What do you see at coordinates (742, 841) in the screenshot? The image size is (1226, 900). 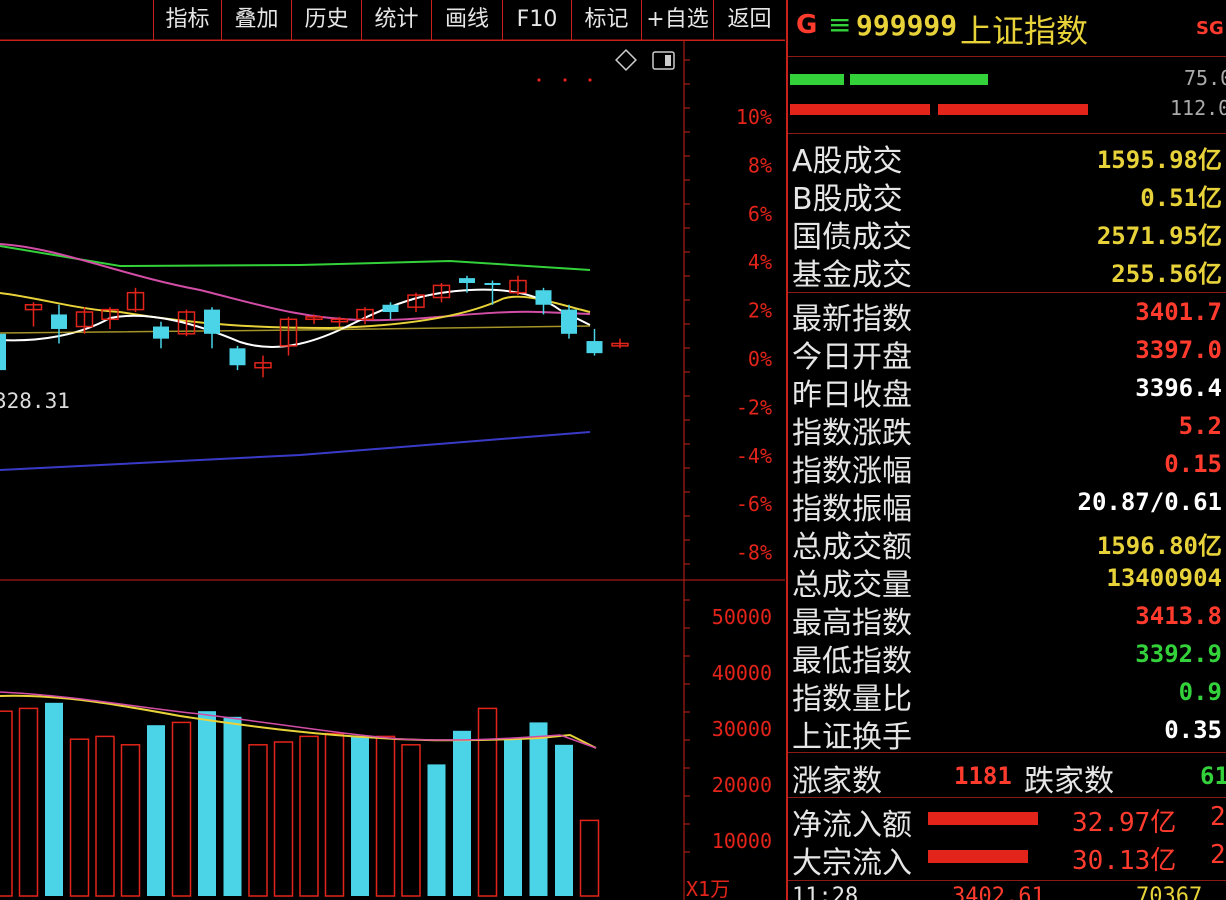 I see `volume-axis-label: 10000` at bounding box center [742, 841].